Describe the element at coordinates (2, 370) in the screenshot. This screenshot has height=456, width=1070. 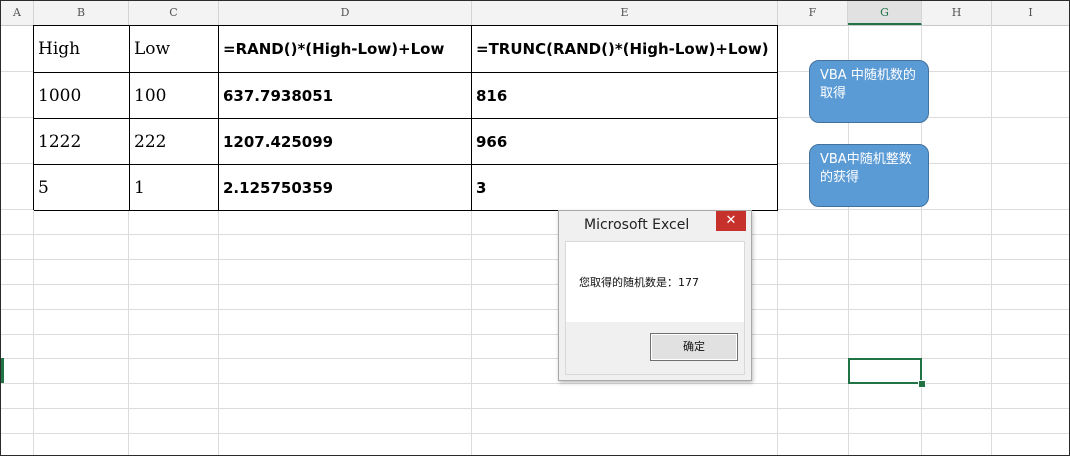
I see `row-indicator` at that location.